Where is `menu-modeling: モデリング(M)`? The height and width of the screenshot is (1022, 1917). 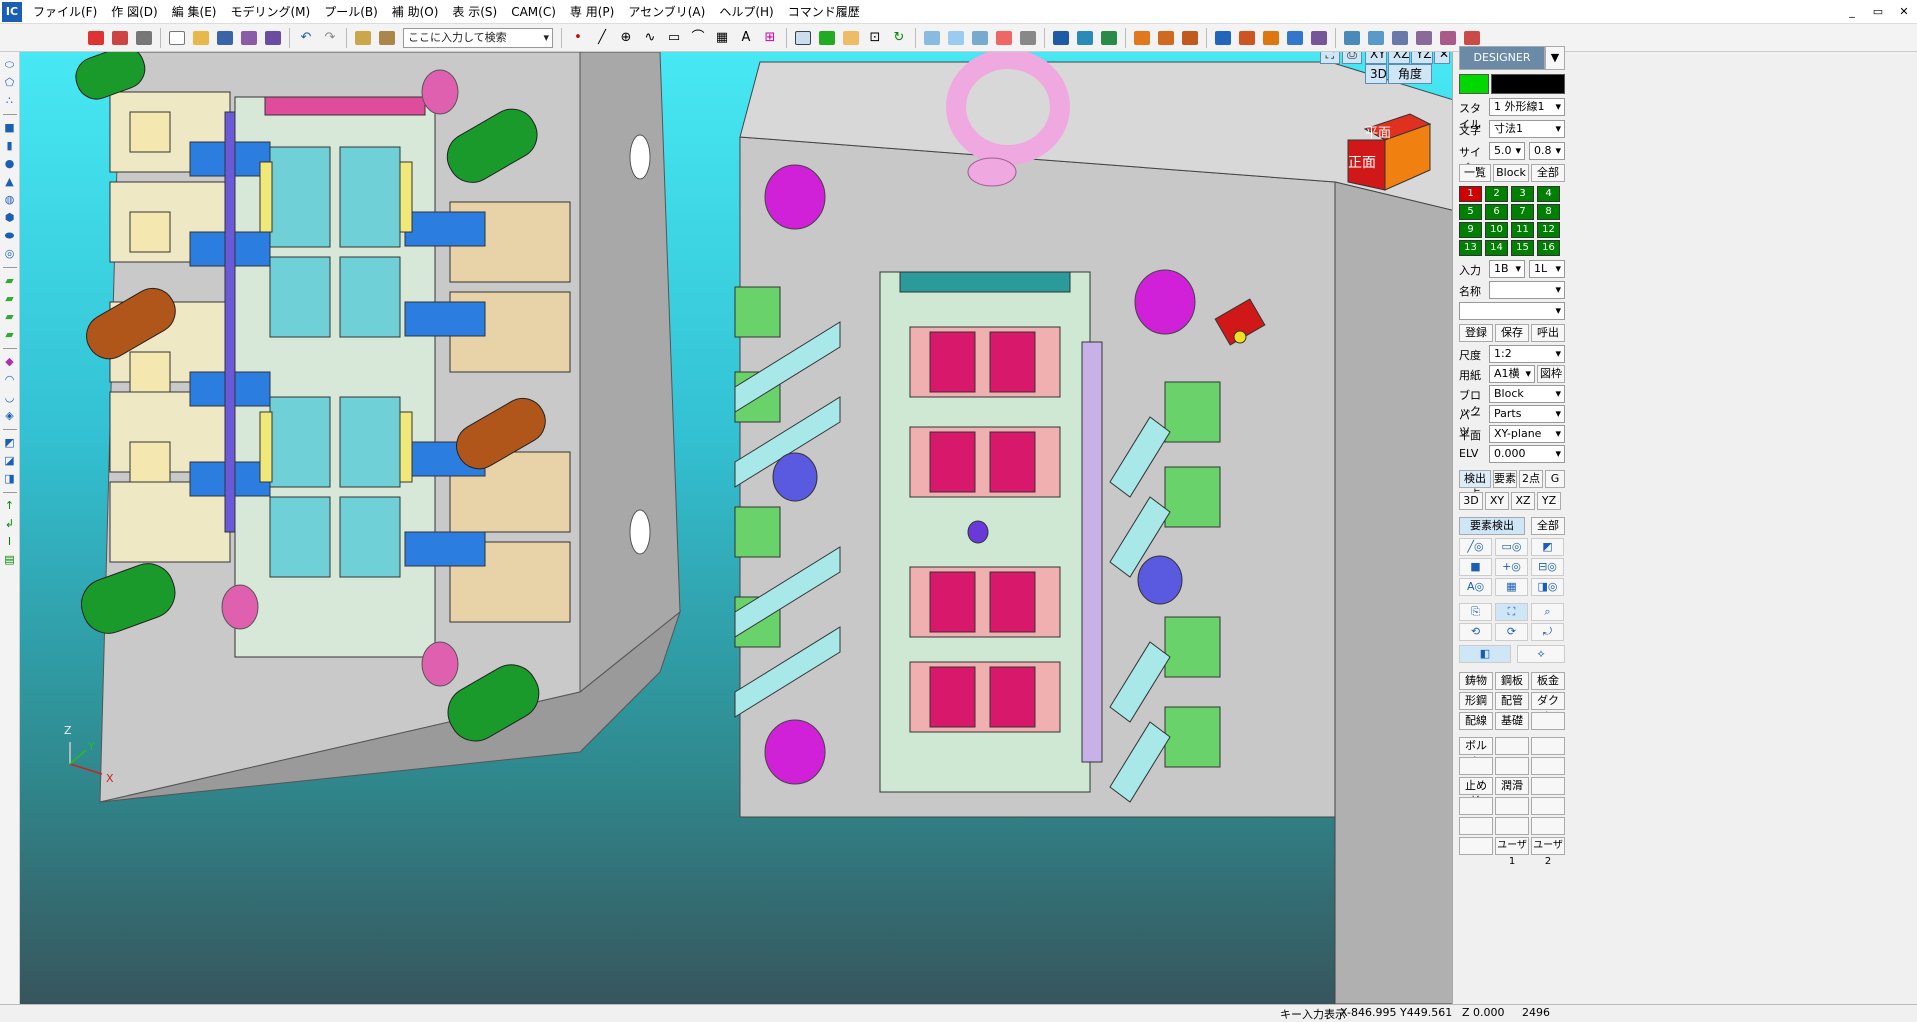
menu-modeling: モデリング(M) is located at coordinates (270, 12).